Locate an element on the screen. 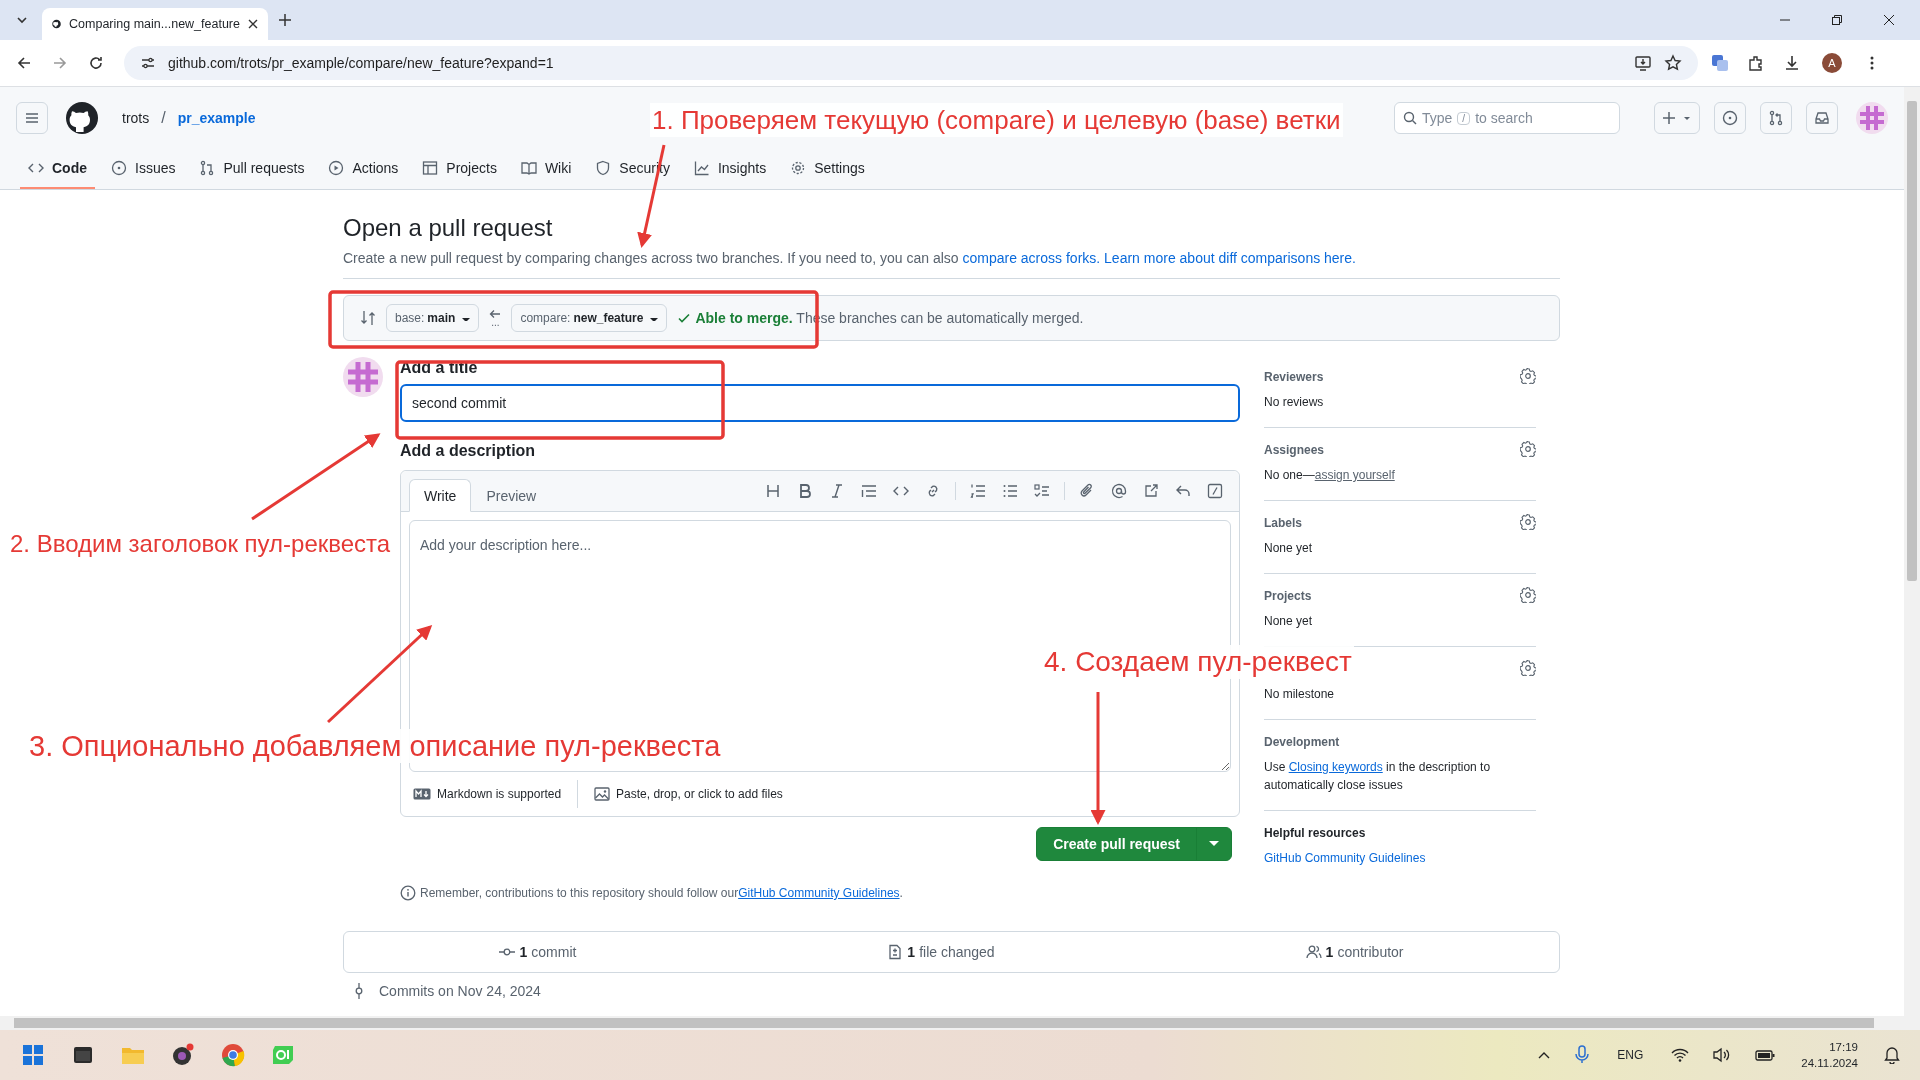 The image size is (1920, 1080). repo-tab: Projects is located at coordinates (459, 169).